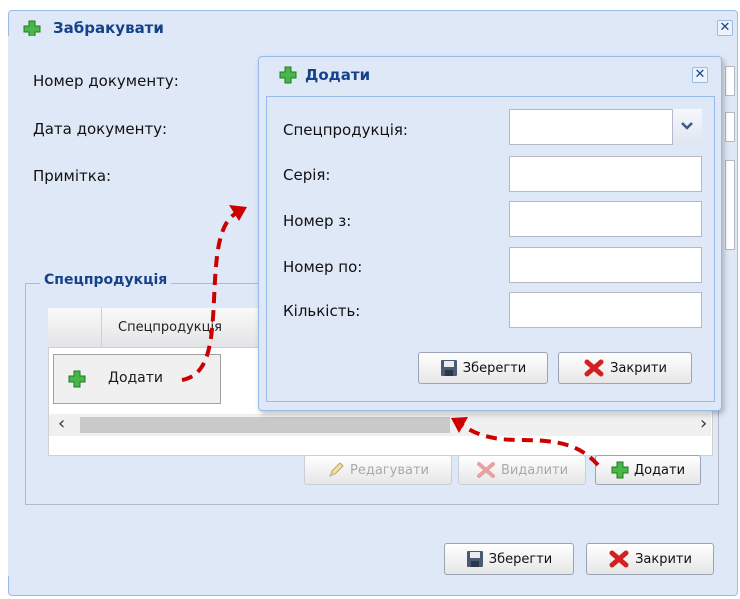 Image resolution: width=740 pixels, height=599 pixels. What do you see at coordinates (100, 129) in the screenshot?
I see `doc-date-label: Дата документу:` at bounding box center [100, 129].